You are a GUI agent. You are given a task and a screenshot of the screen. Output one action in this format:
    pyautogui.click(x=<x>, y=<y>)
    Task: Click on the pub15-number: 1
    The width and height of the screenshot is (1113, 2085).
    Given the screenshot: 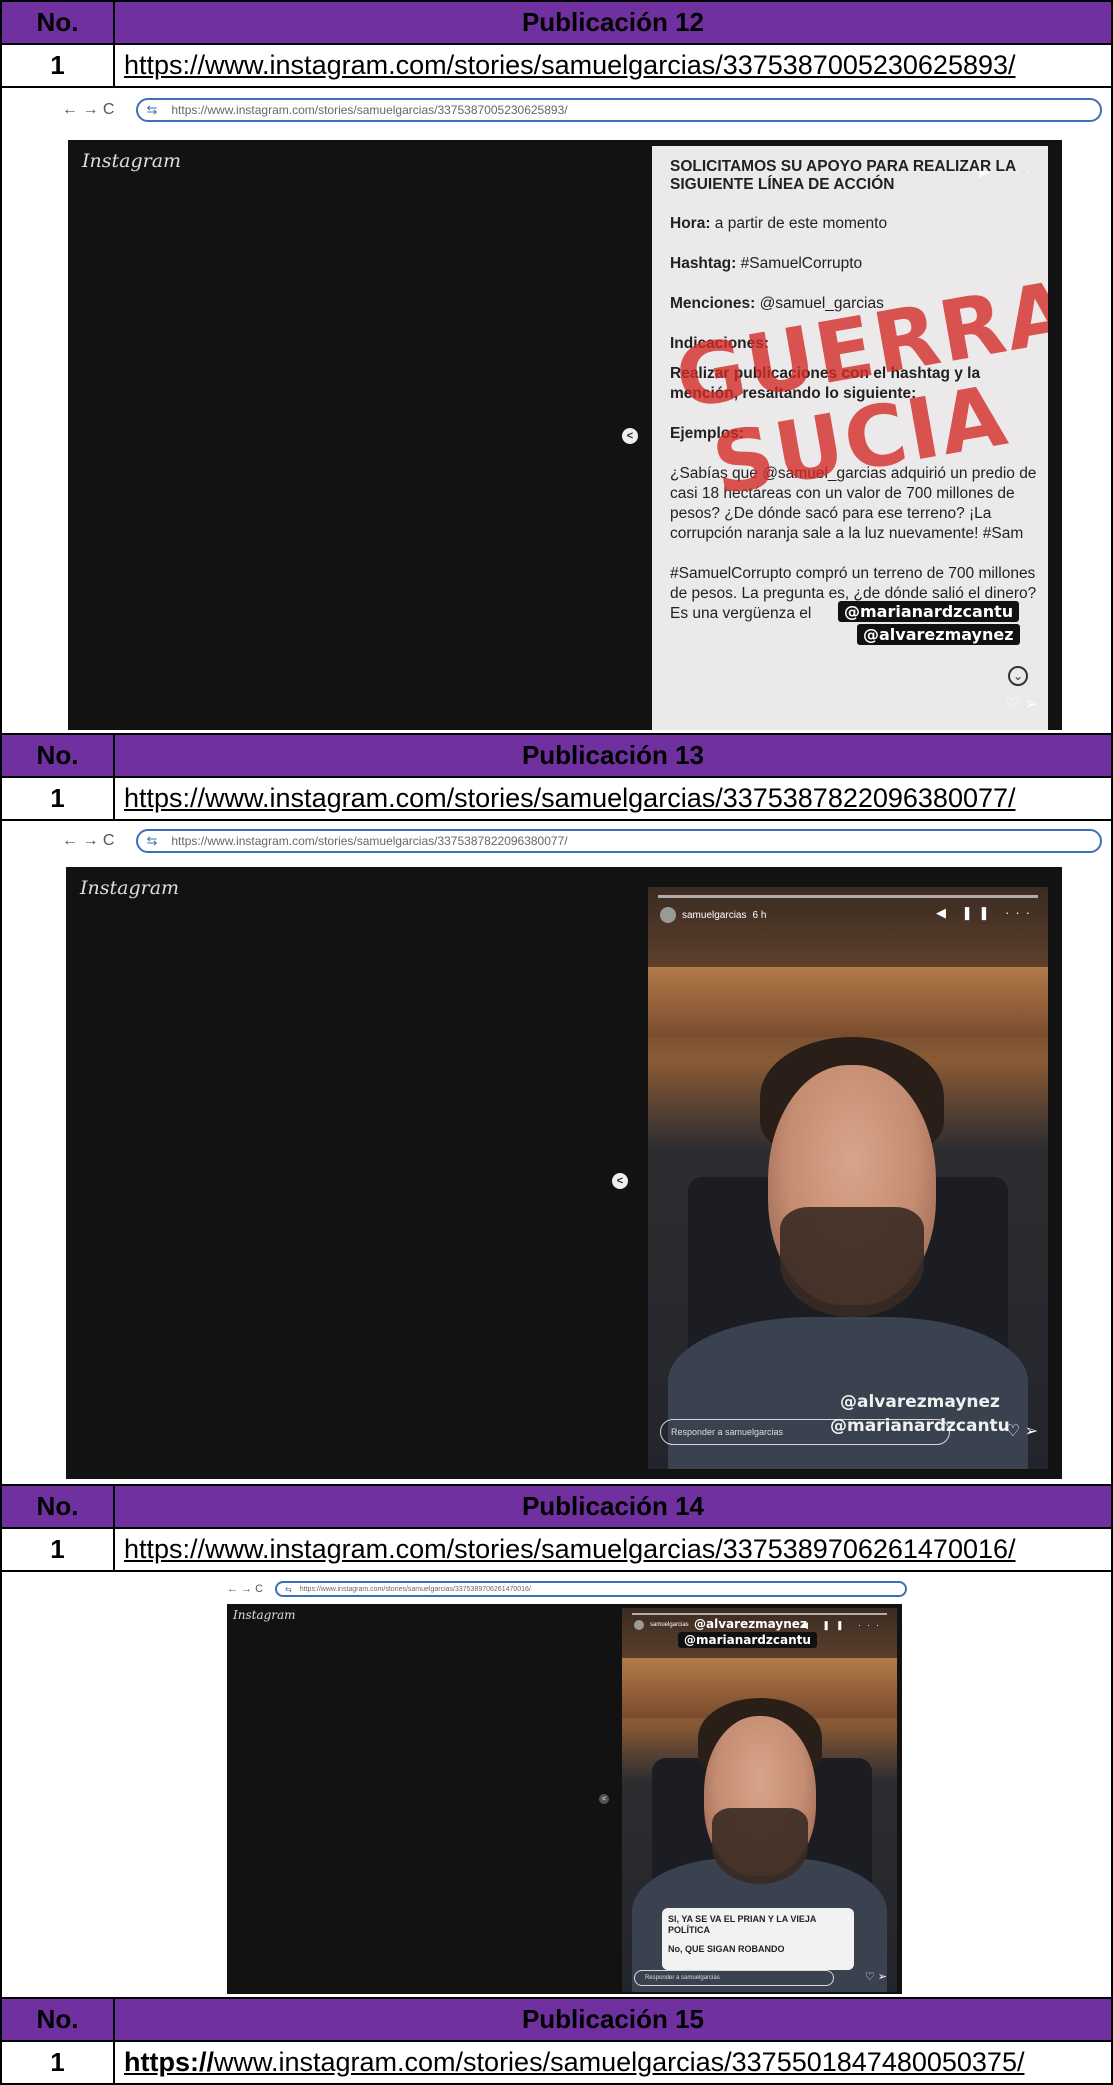 What is the action you would take?
    pyautogui.click(x=58, y=2062)
    